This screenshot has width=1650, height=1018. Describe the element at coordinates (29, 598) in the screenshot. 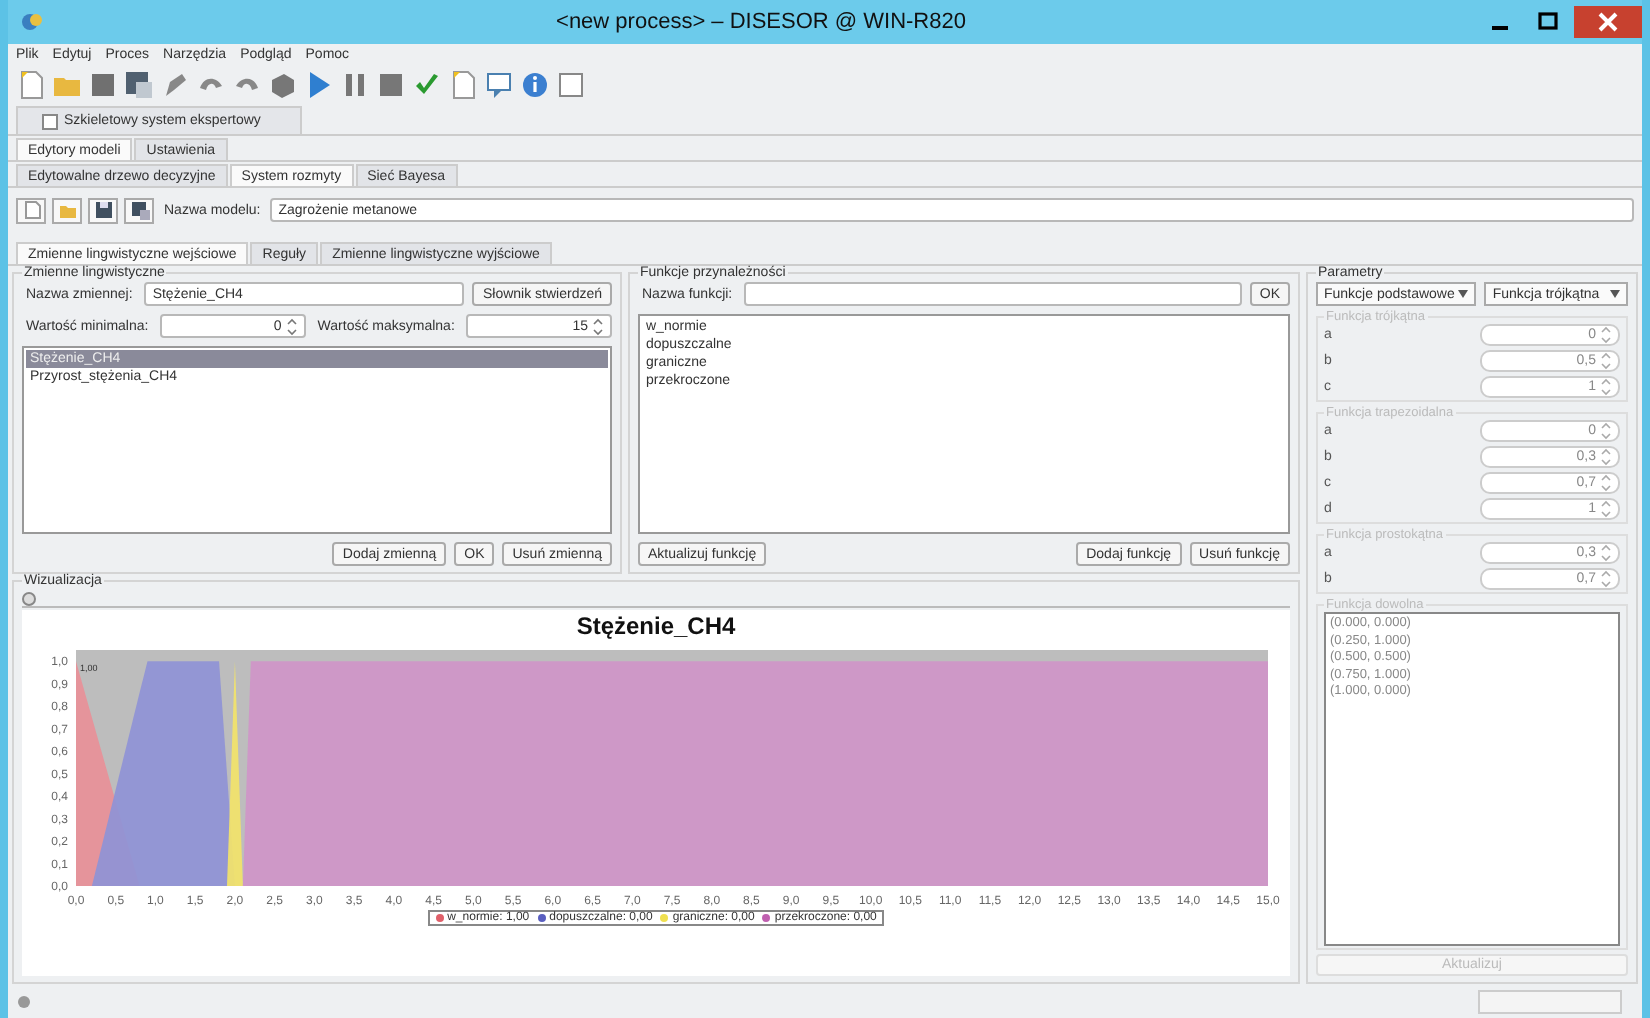

I see `collapse-knob-icon` at that location.